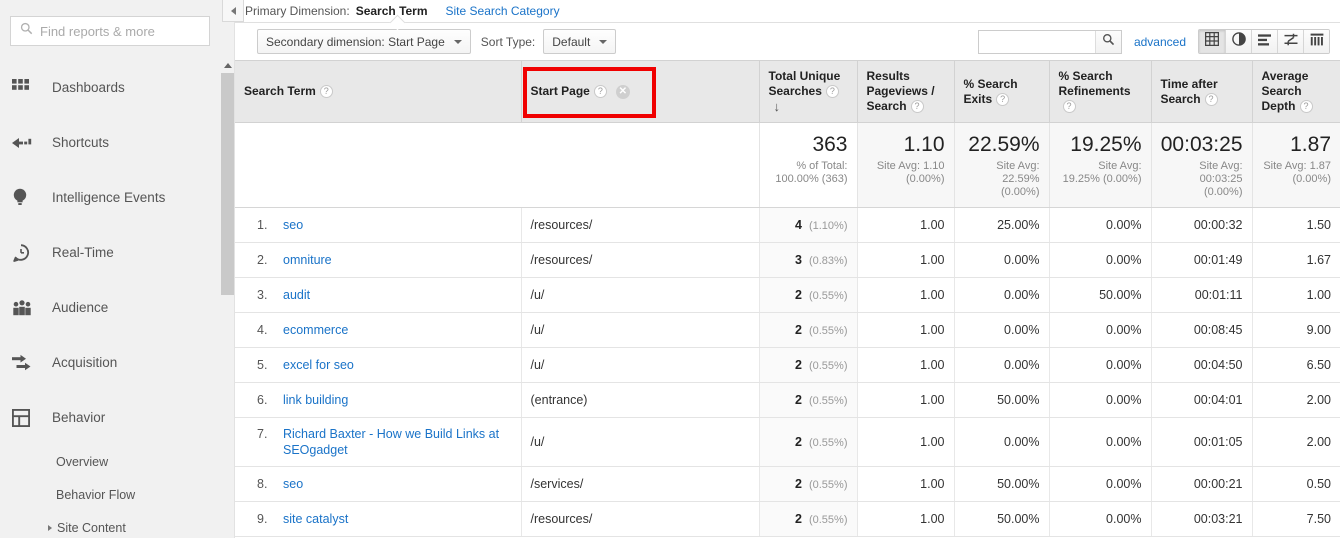 The height and width of the screenshot is (538, 1340). Describe the element at coordinates (622, 91) in the screenshot. I see `remove-secondary-dimension-icon: ✕` at that location.